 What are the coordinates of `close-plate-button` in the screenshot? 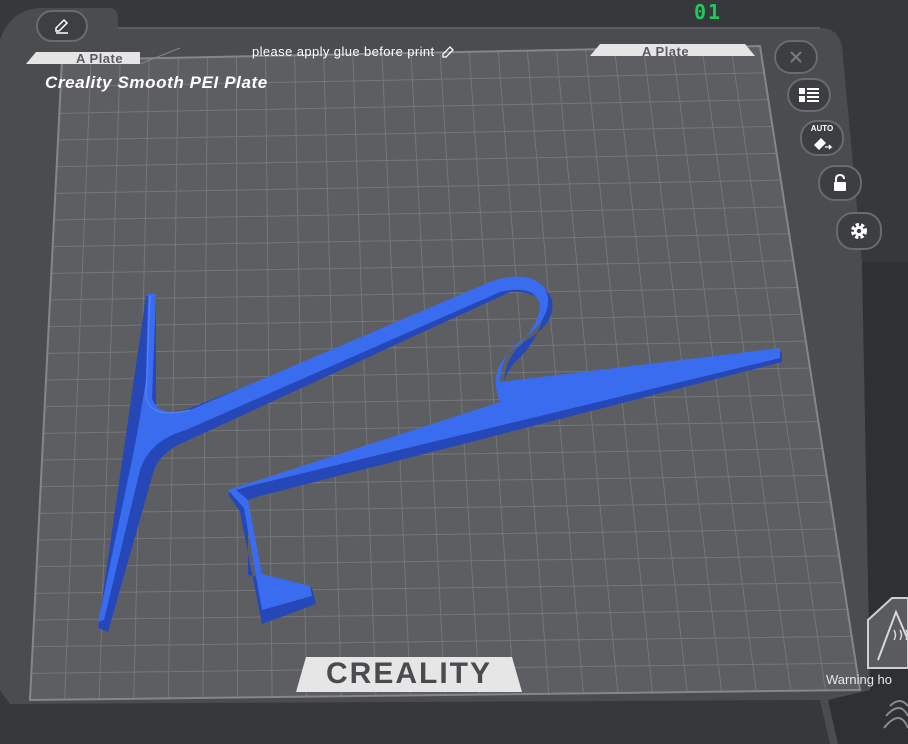 It's located at (796, 57).